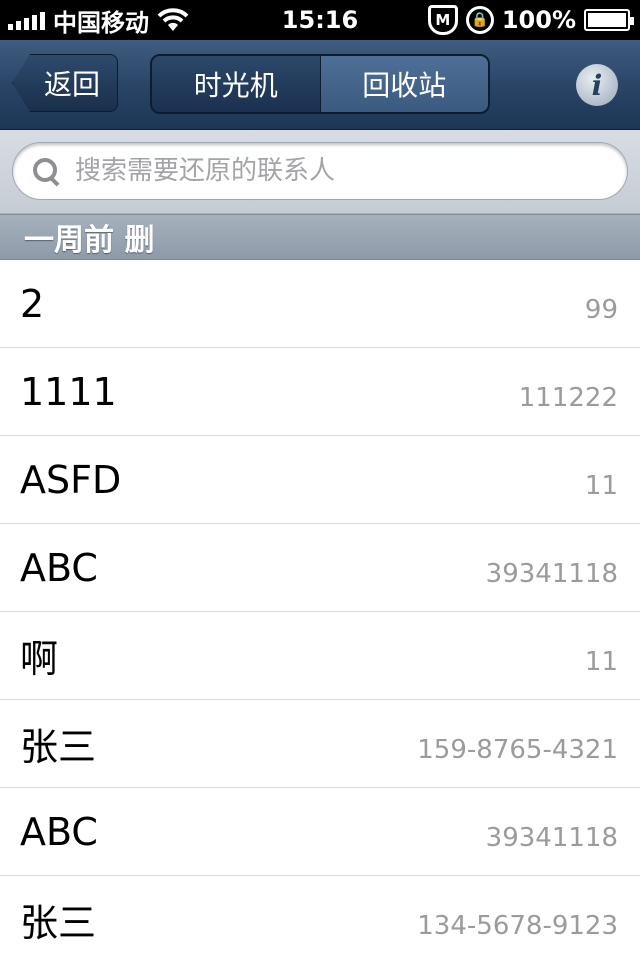  What do you see at coordinates (320, 237) in the screenshot?
I see `section-header: 一周前 删` at bounding box center [320, 237].